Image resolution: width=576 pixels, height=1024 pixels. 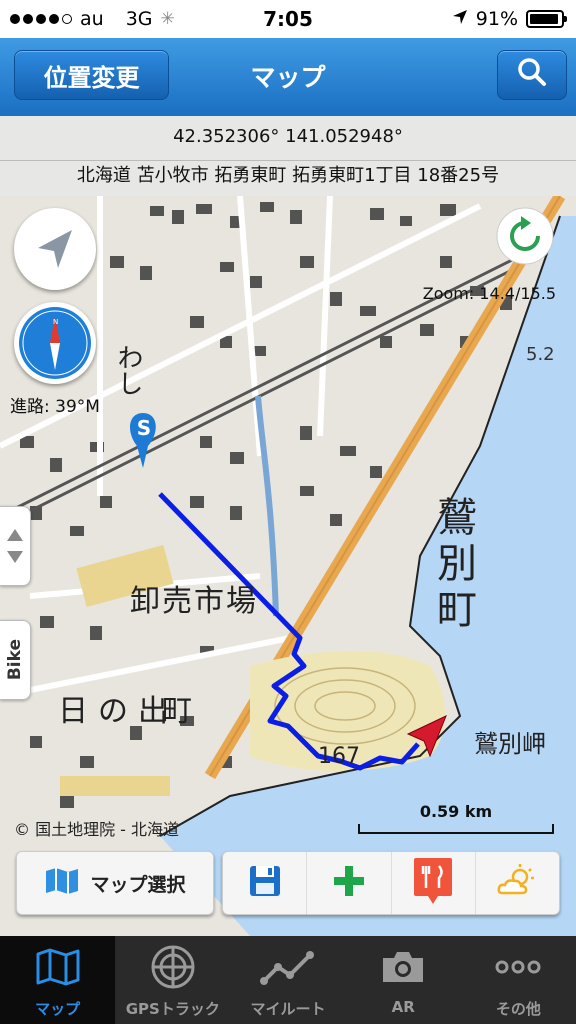 I want to click on more-icon, so click(x=518, y=969).